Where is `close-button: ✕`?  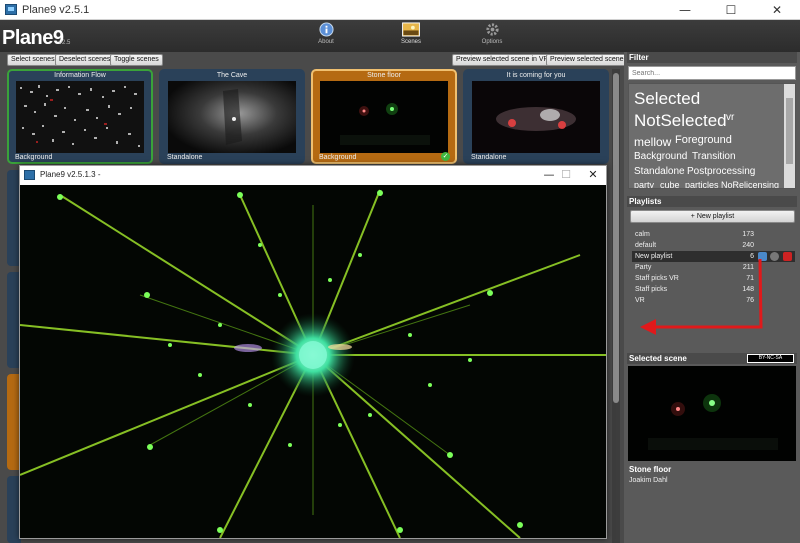 close-button: ✕ is located at coordinates (777, 10).